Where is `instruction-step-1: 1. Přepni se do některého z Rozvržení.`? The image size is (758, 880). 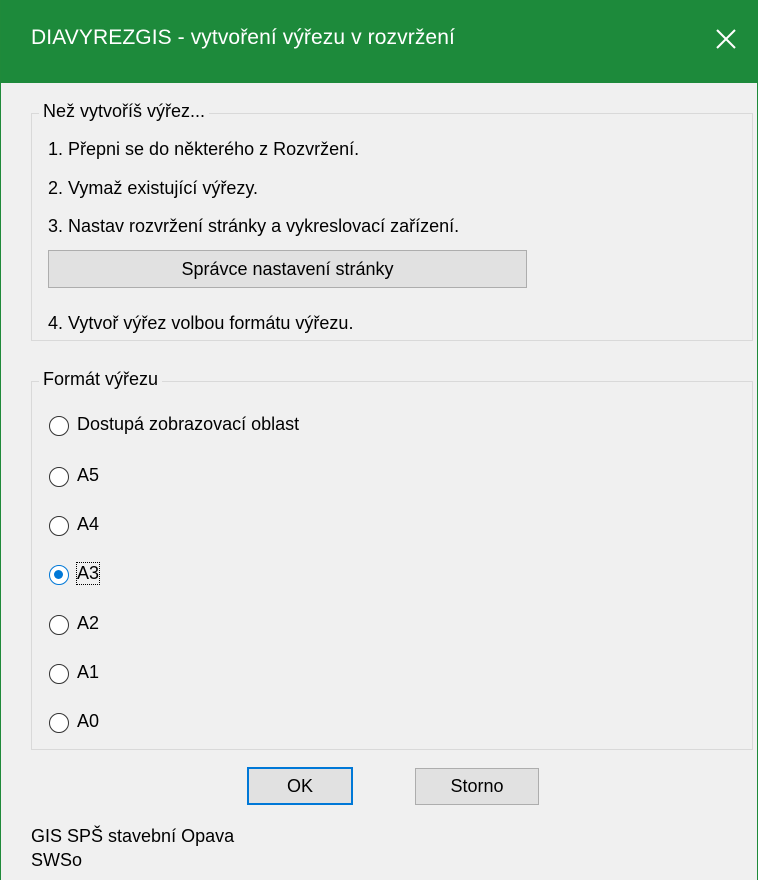
instruction-step-1: 1. Přepni se do některého z Rozvržení. is located at coordinates (204, 149).